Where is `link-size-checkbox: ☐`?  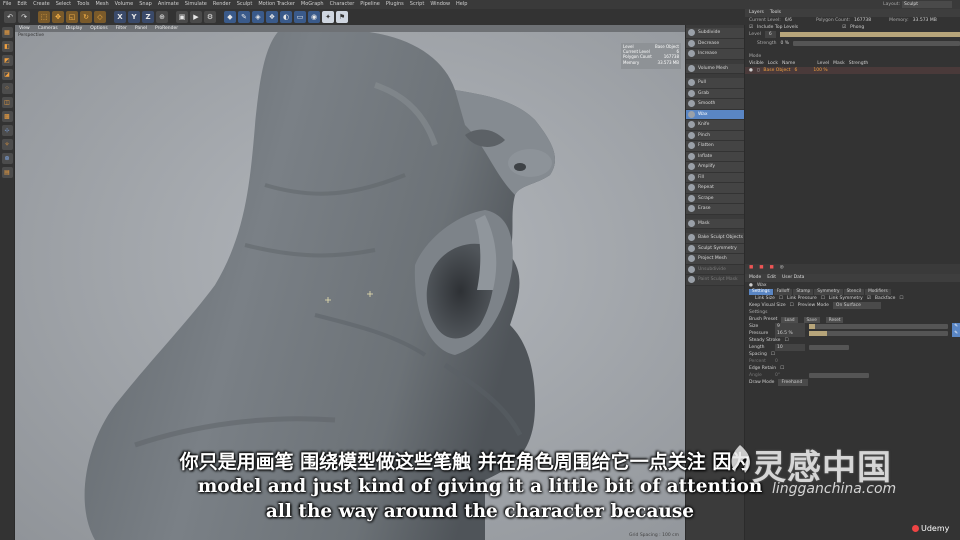
link-size-checkbox: ☐ is located at coordinates (781, 298).